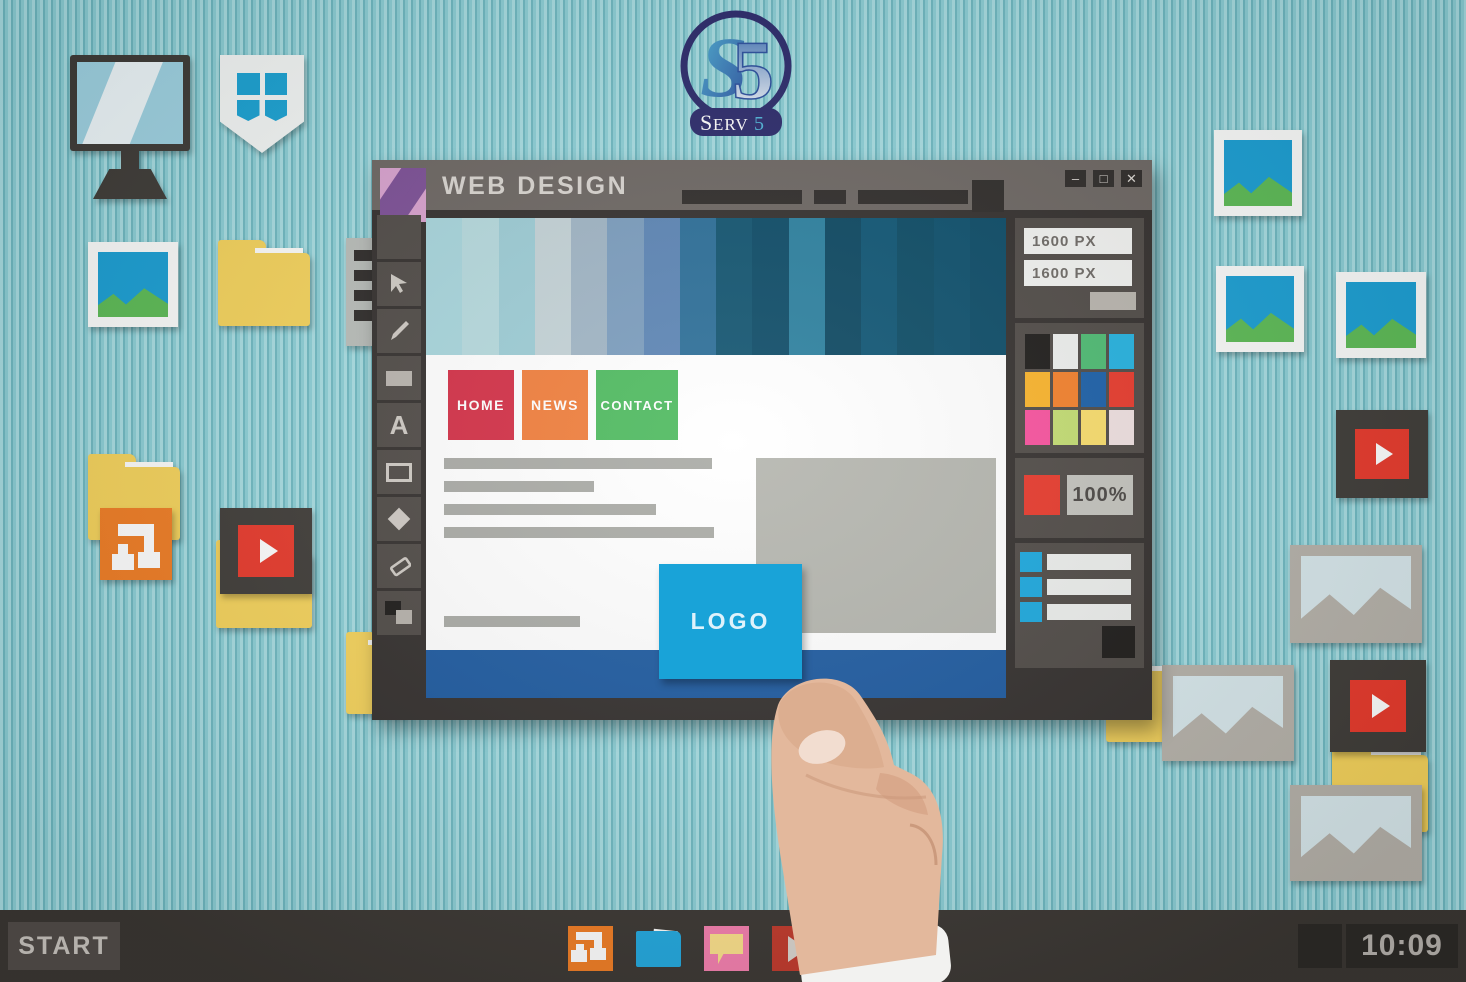  Describe the element at coordinates (590, 948) in the screenshot. I see `taskbar-music-icon` at that location.